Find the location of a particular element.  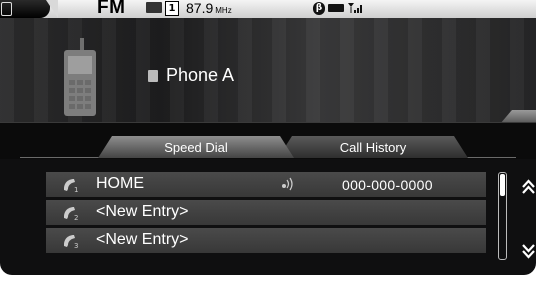

phone-name: Phone A is located at coordinates (200, 75).